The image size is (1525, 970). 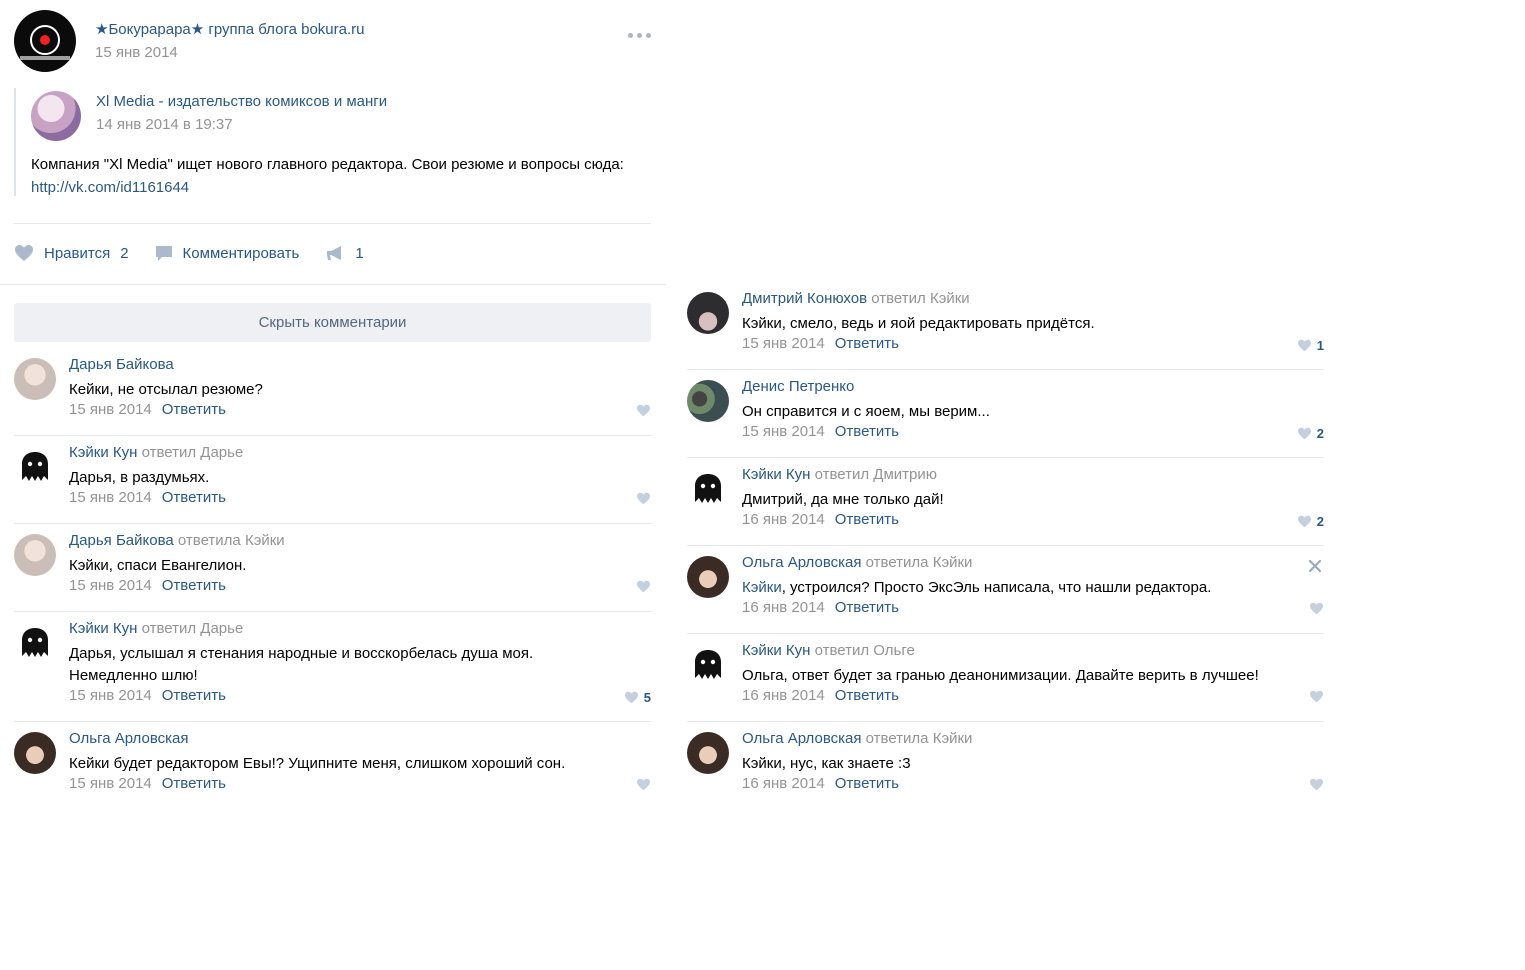 I want to click on ghost-avatar-icon, so click(x=35, y=642).